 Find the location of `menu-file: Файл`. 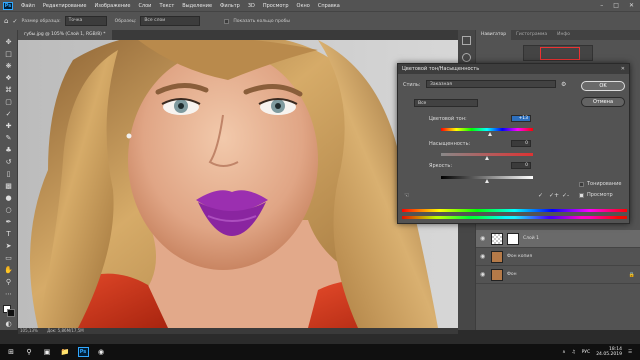

menu-file: Файл is located at coordinates (28, 6).